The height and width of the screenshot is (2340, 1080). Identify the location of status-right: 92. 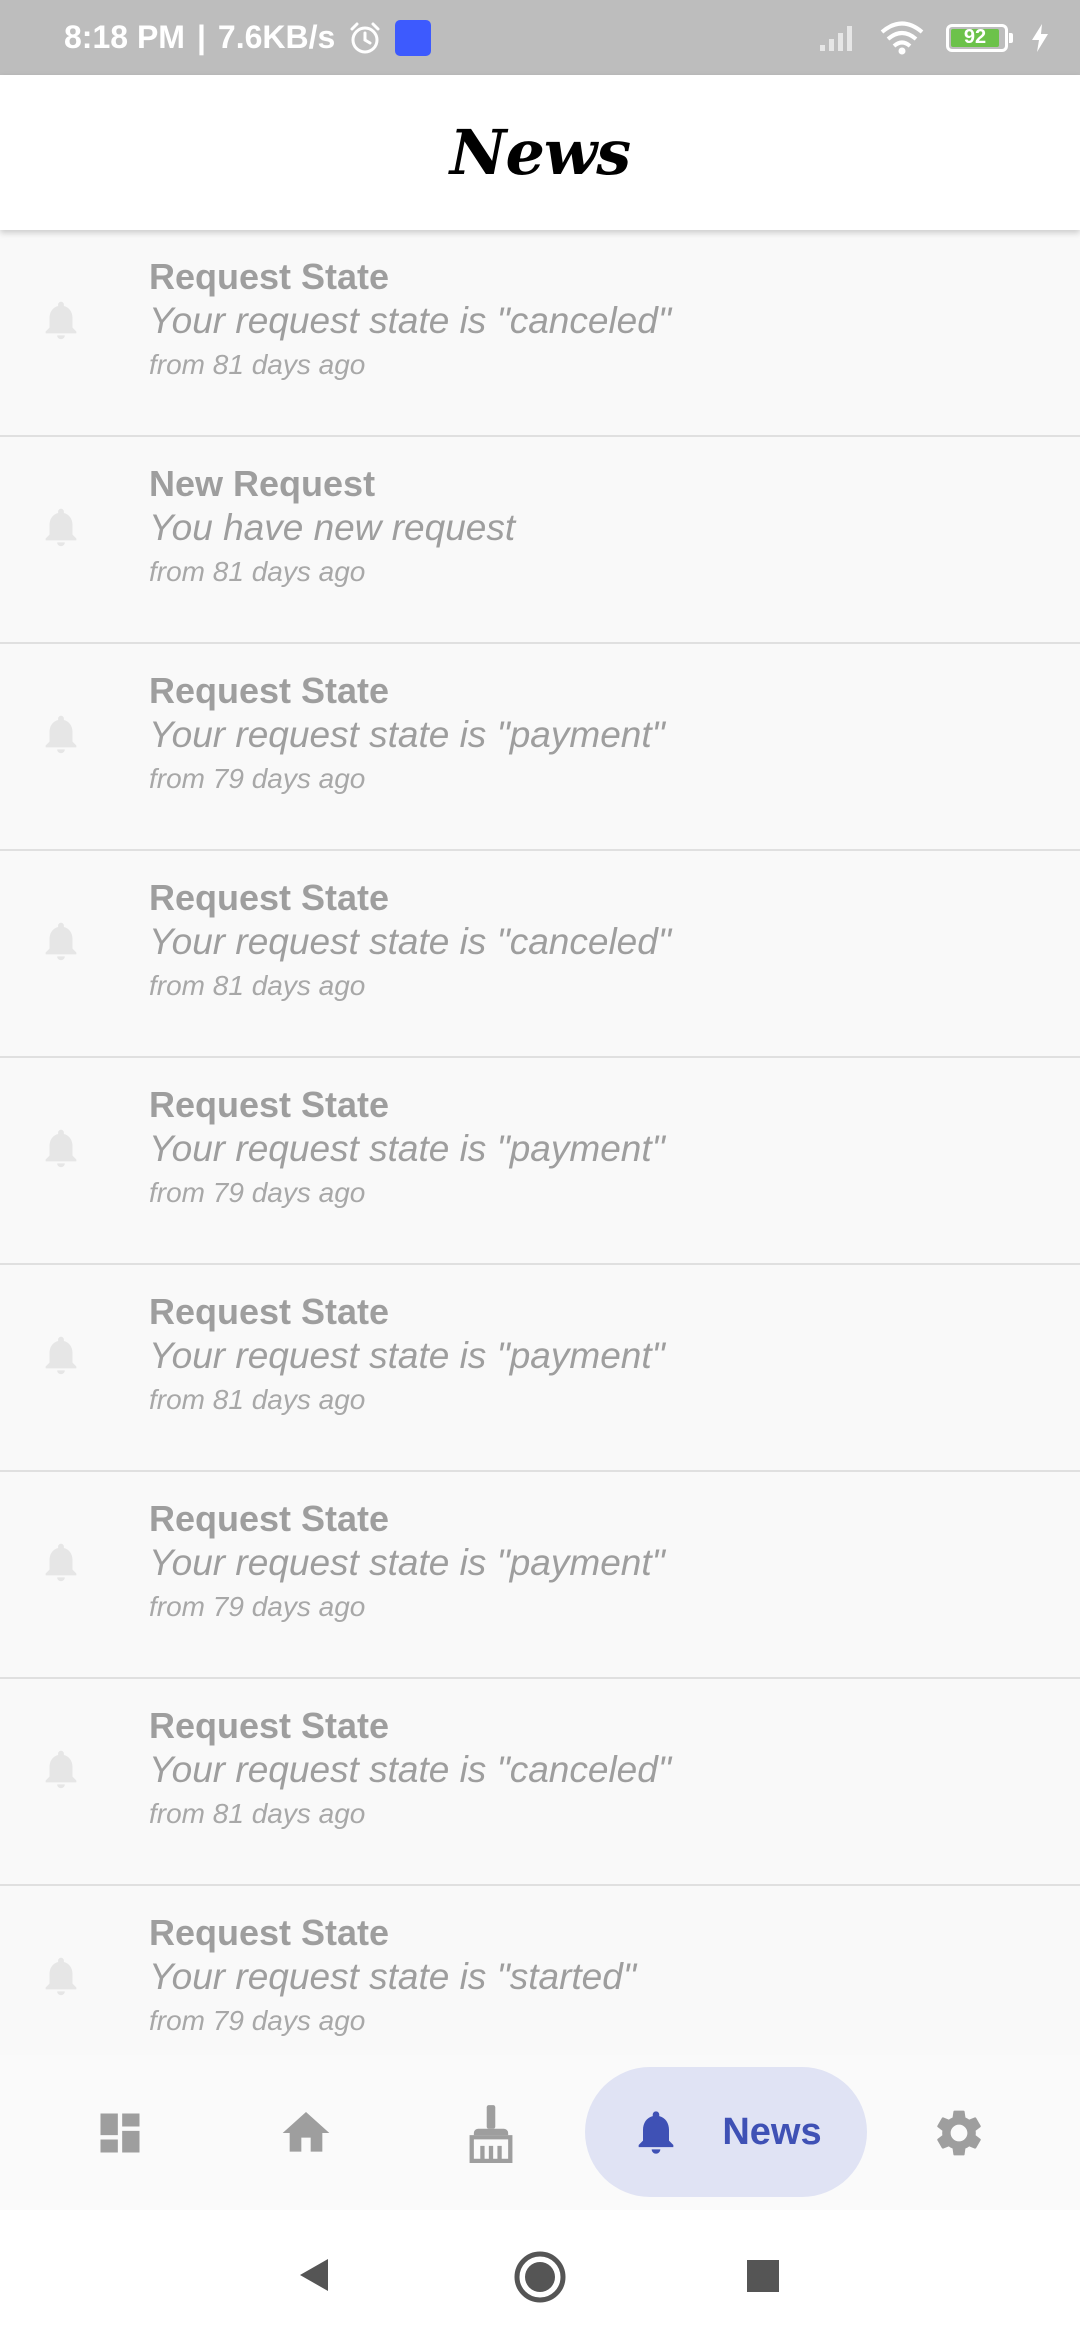
(934, 37).